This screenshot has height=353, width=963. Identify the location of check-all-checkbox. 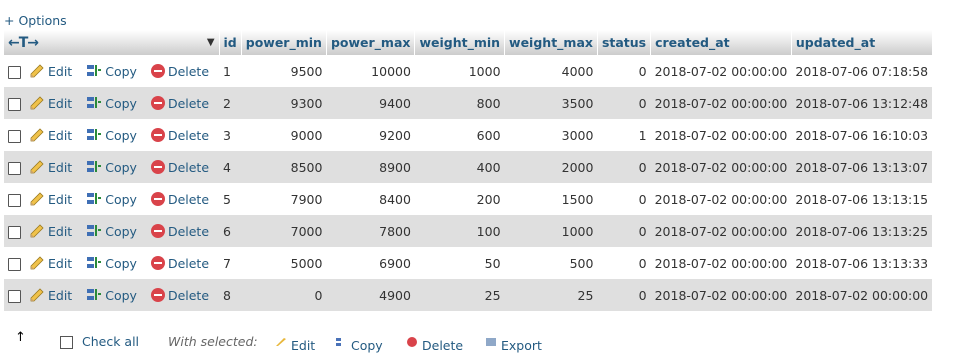
(66, 342).